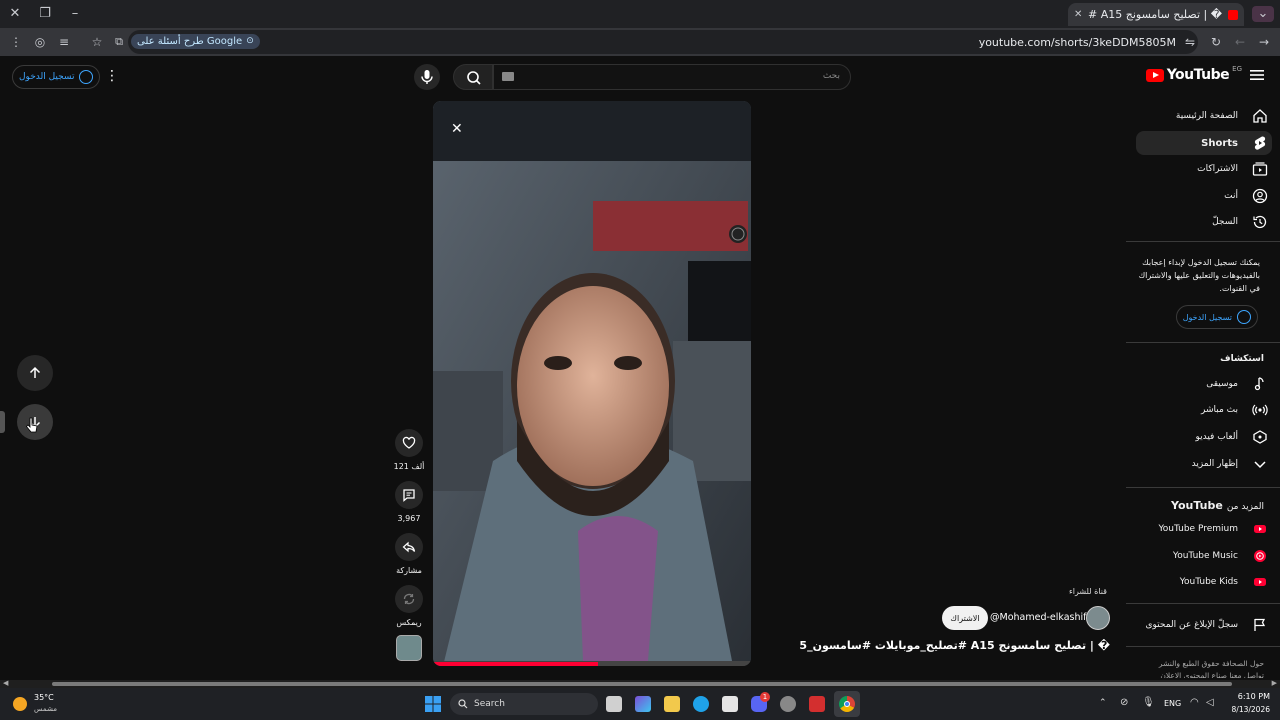 Image resolution: width=1280 pixels, height=720 pixels. What do you see at coordinates (97, 42) in the screenshot?
I see `bookmark-star-icon: ☆` at bounding box center [97, 42].